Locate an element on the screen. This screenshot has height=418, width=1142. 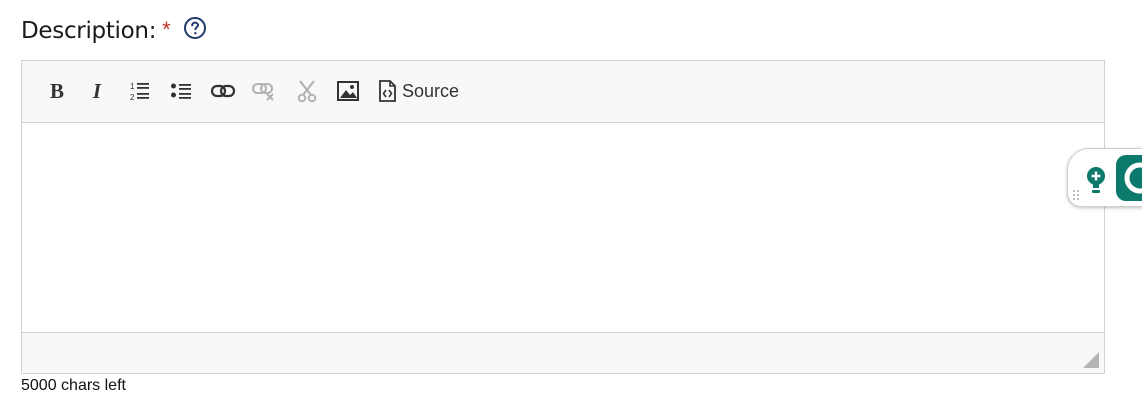
cut-button is located at coordinates (307, 91).